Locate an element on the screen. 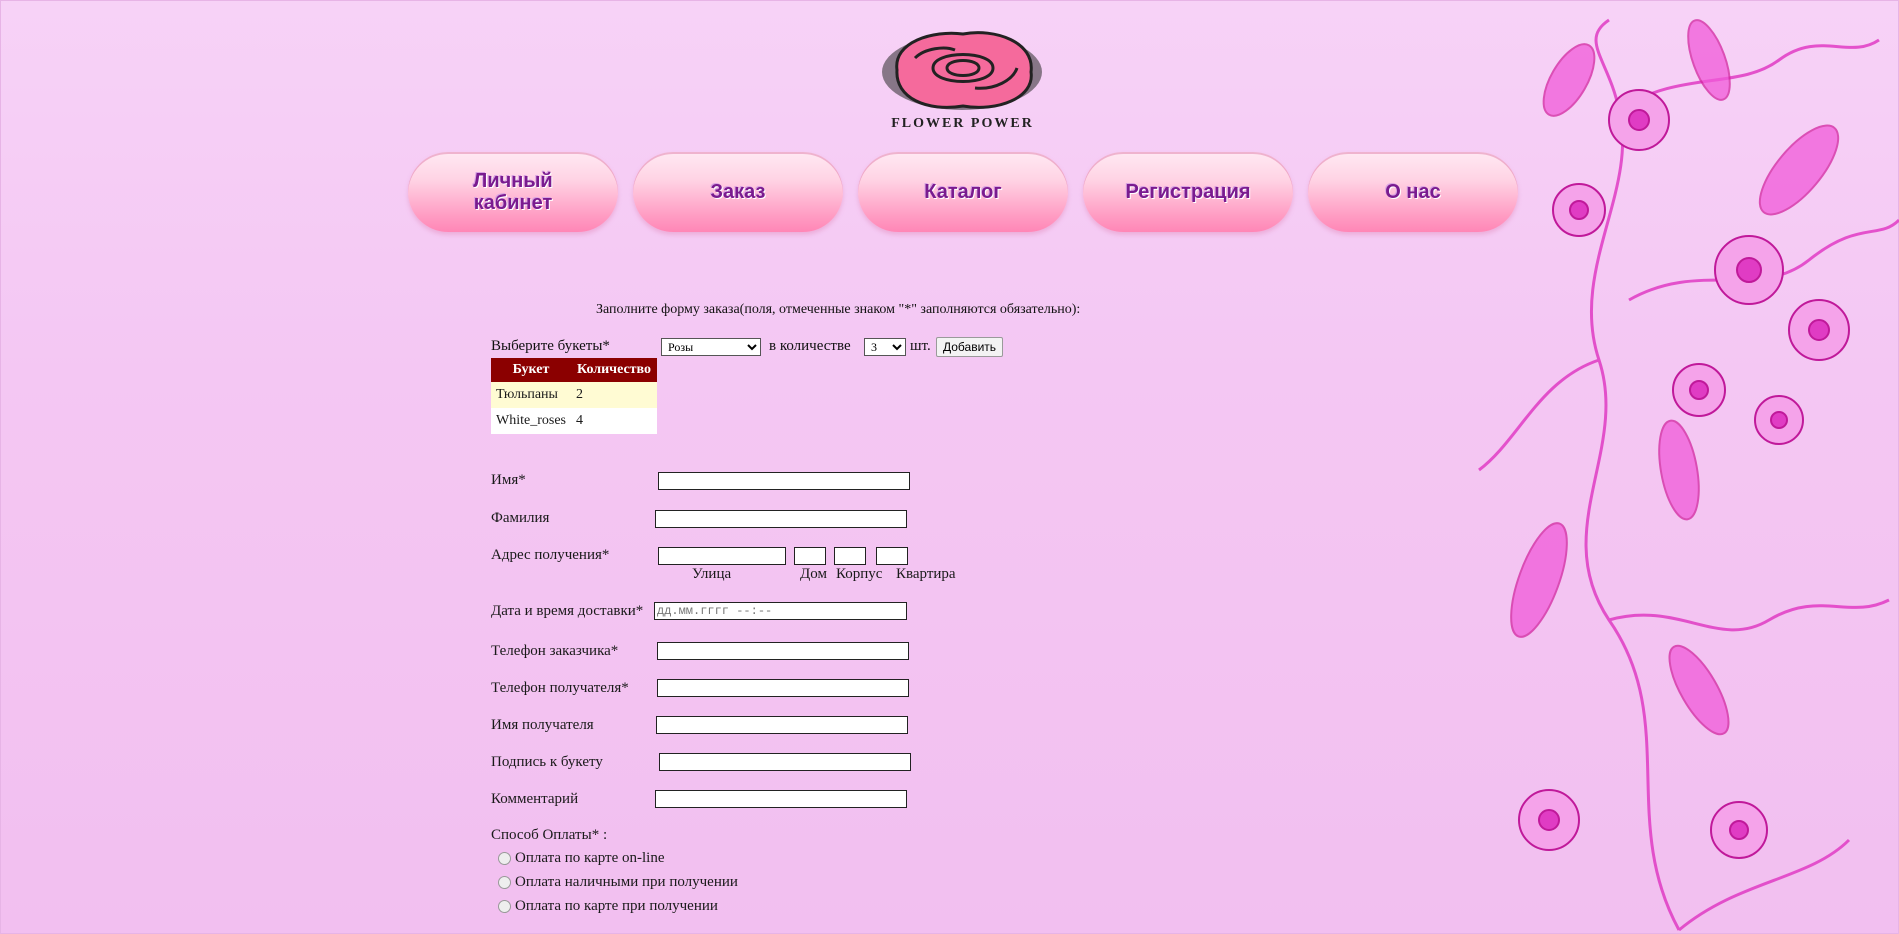 The width and height of the screenshot is (1899, 934). street-sublabel: Улица is located at coordinates (712, 574).